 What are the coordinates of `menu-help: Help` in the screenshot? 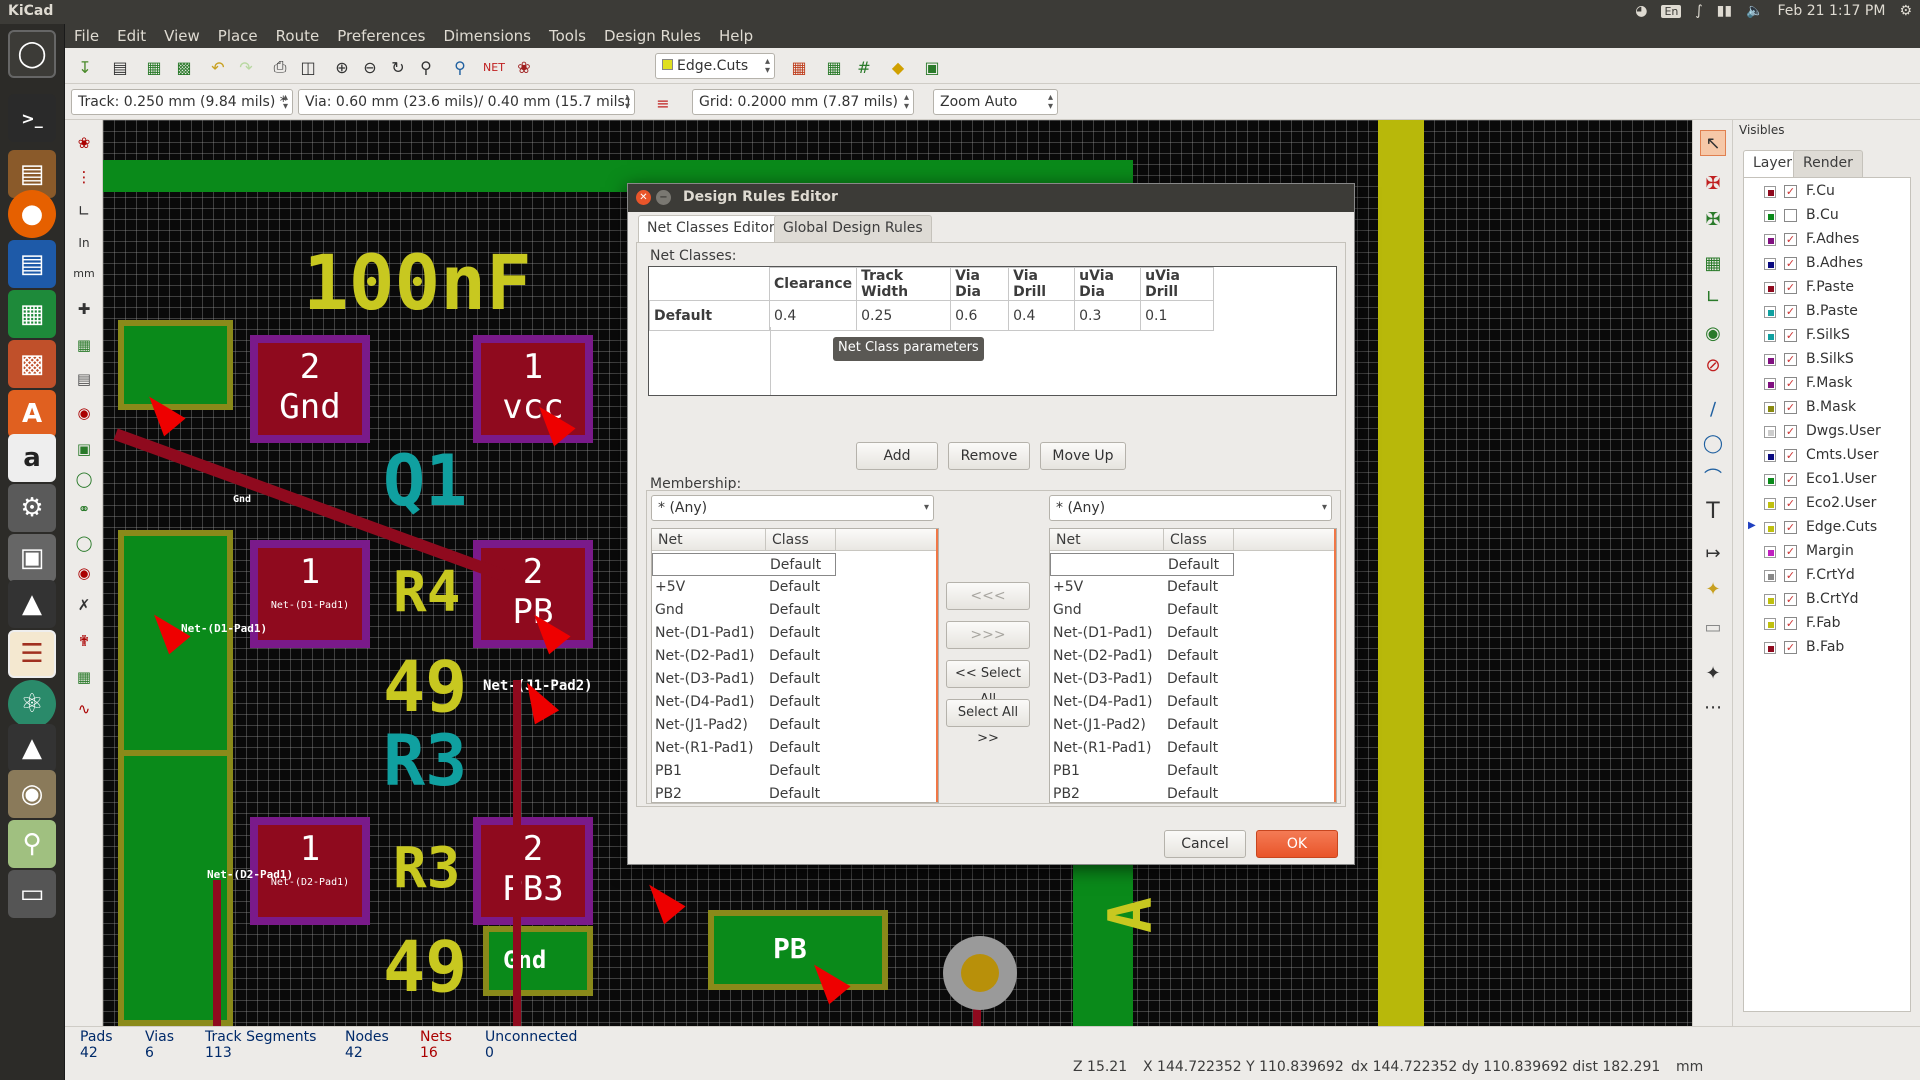 It's located at (736, 36).